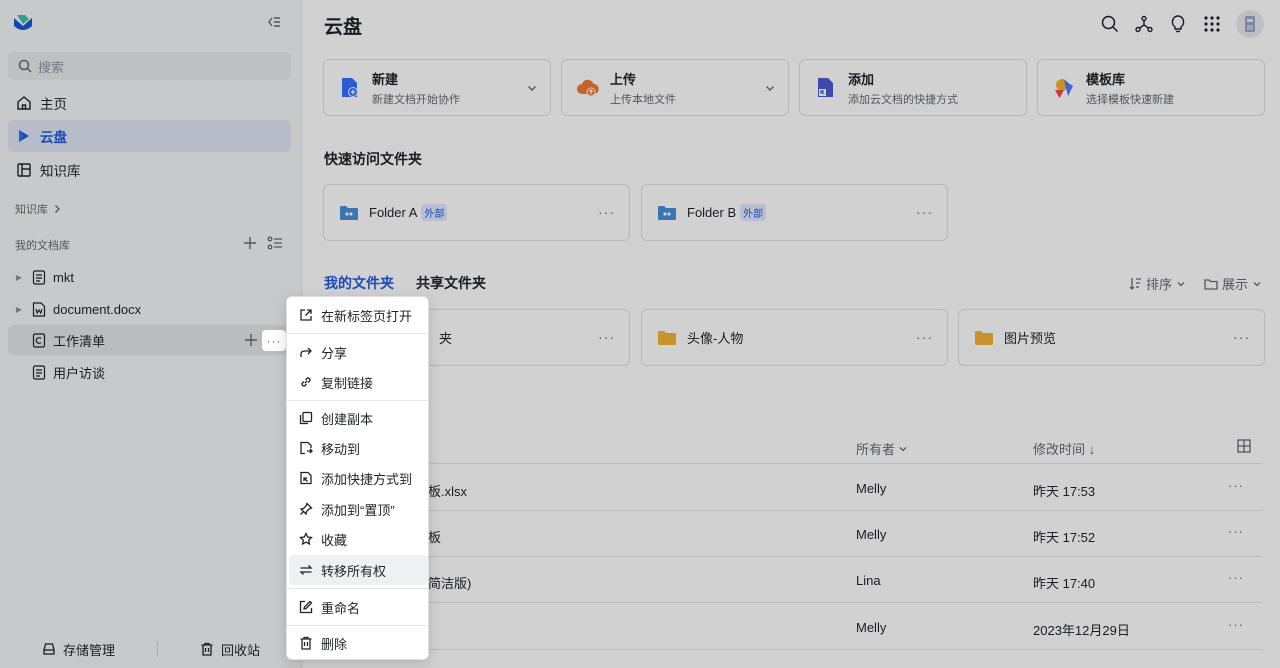 This screenshot has width=1280, height=668. What do you see at coordinates (1081, 630) in the screenshot?
I see `file-time: 2023年12月29日` at bounding box center [1081, 630].